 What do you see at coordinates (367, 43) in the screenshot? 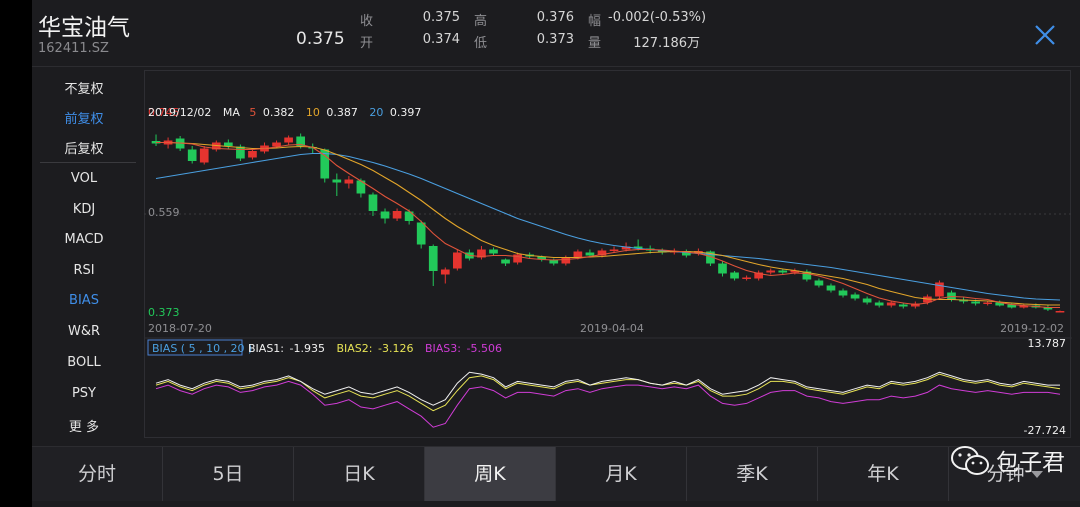
I see `quote-label-open: 开` at bounding box center [367, 43].